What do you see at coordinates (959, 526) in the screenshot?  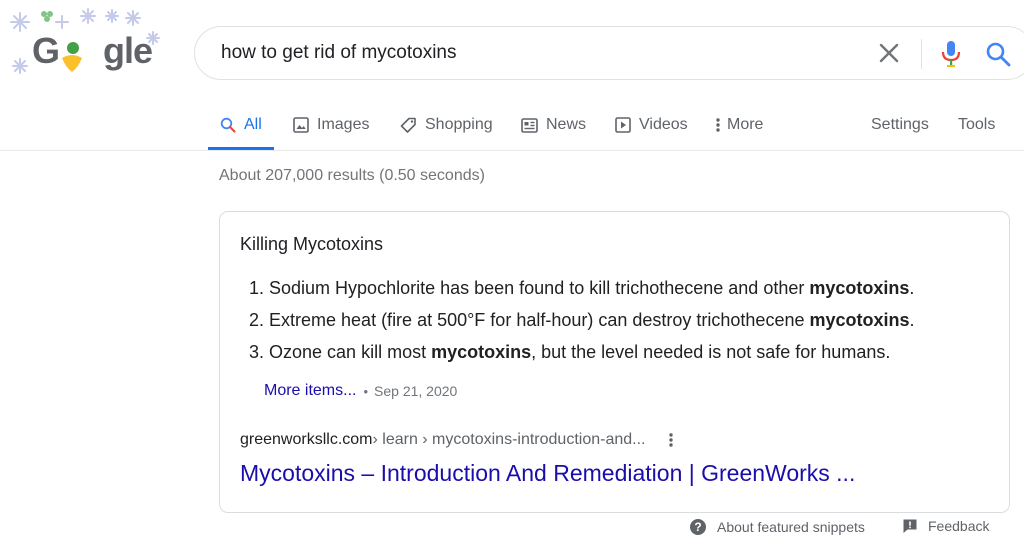 I see `feedback-label: Feedback` at bounding box center [959, 526].